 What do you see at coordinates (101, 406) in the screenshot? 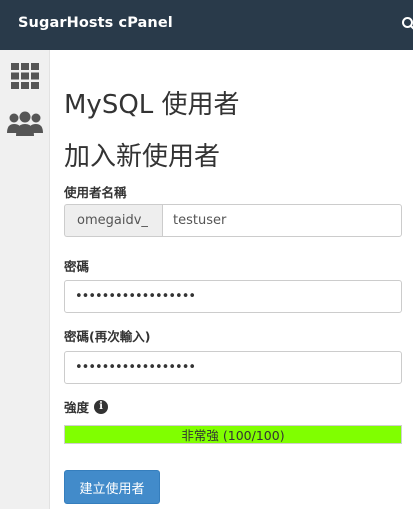
I see `info-icon: i` at bounding box center [101, 406].